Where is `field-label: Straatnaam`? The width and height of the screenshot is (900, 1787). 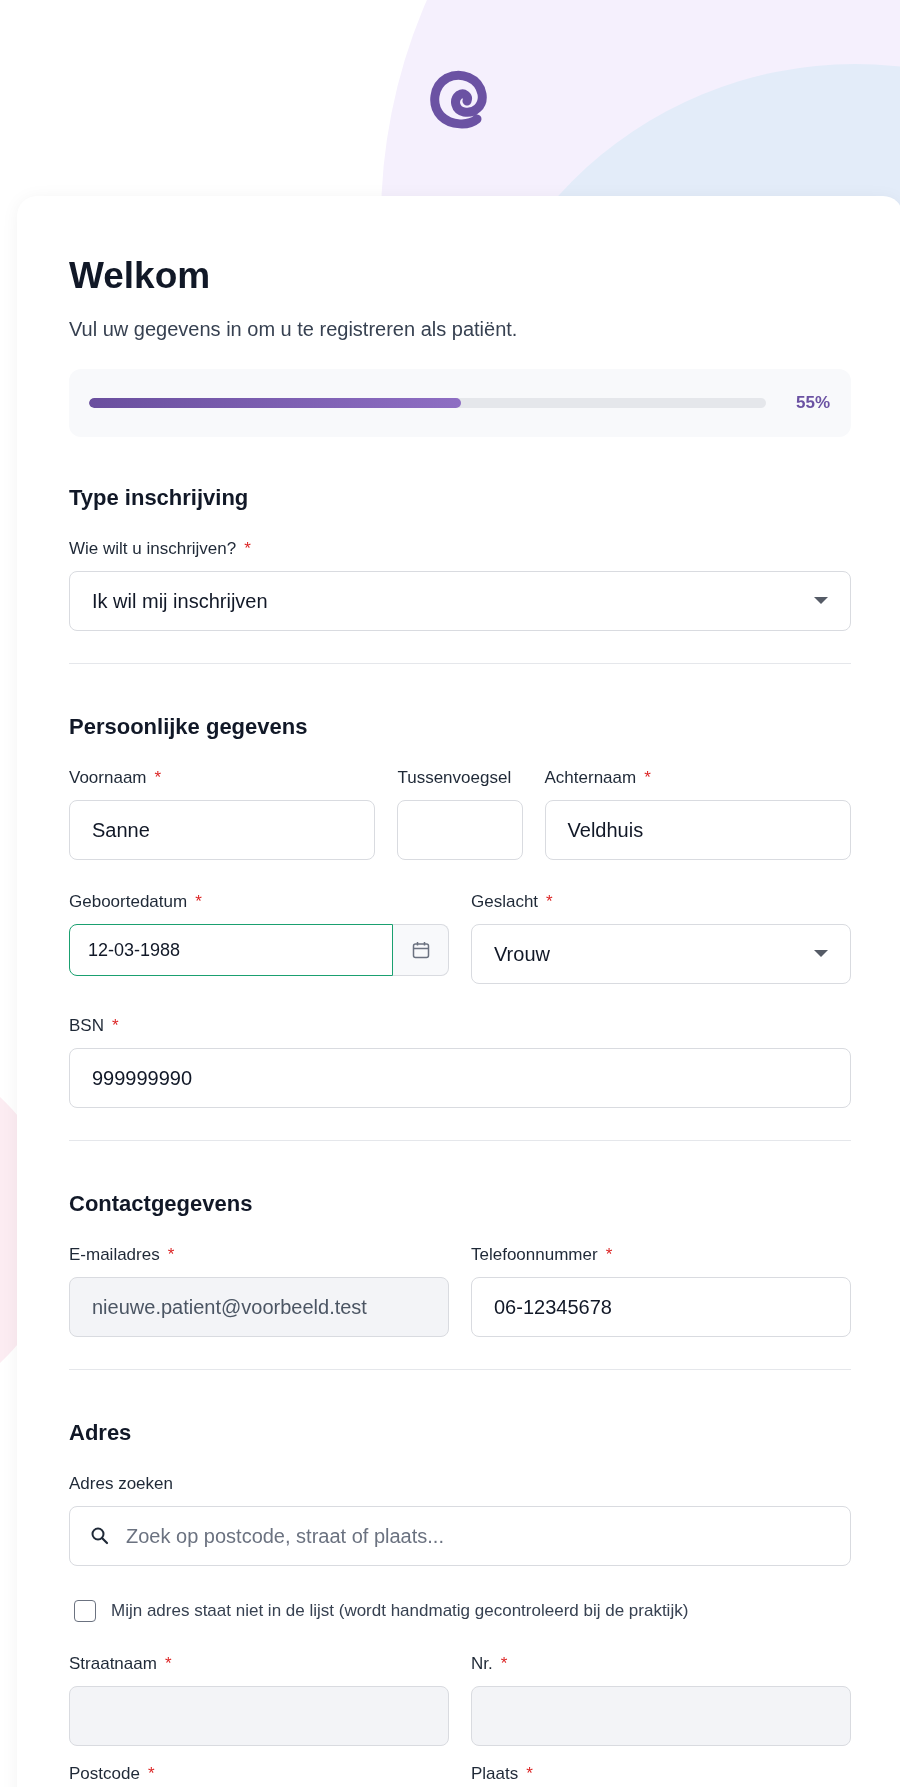 field-label: Straatnaam is located at coordinates (113, 1664).